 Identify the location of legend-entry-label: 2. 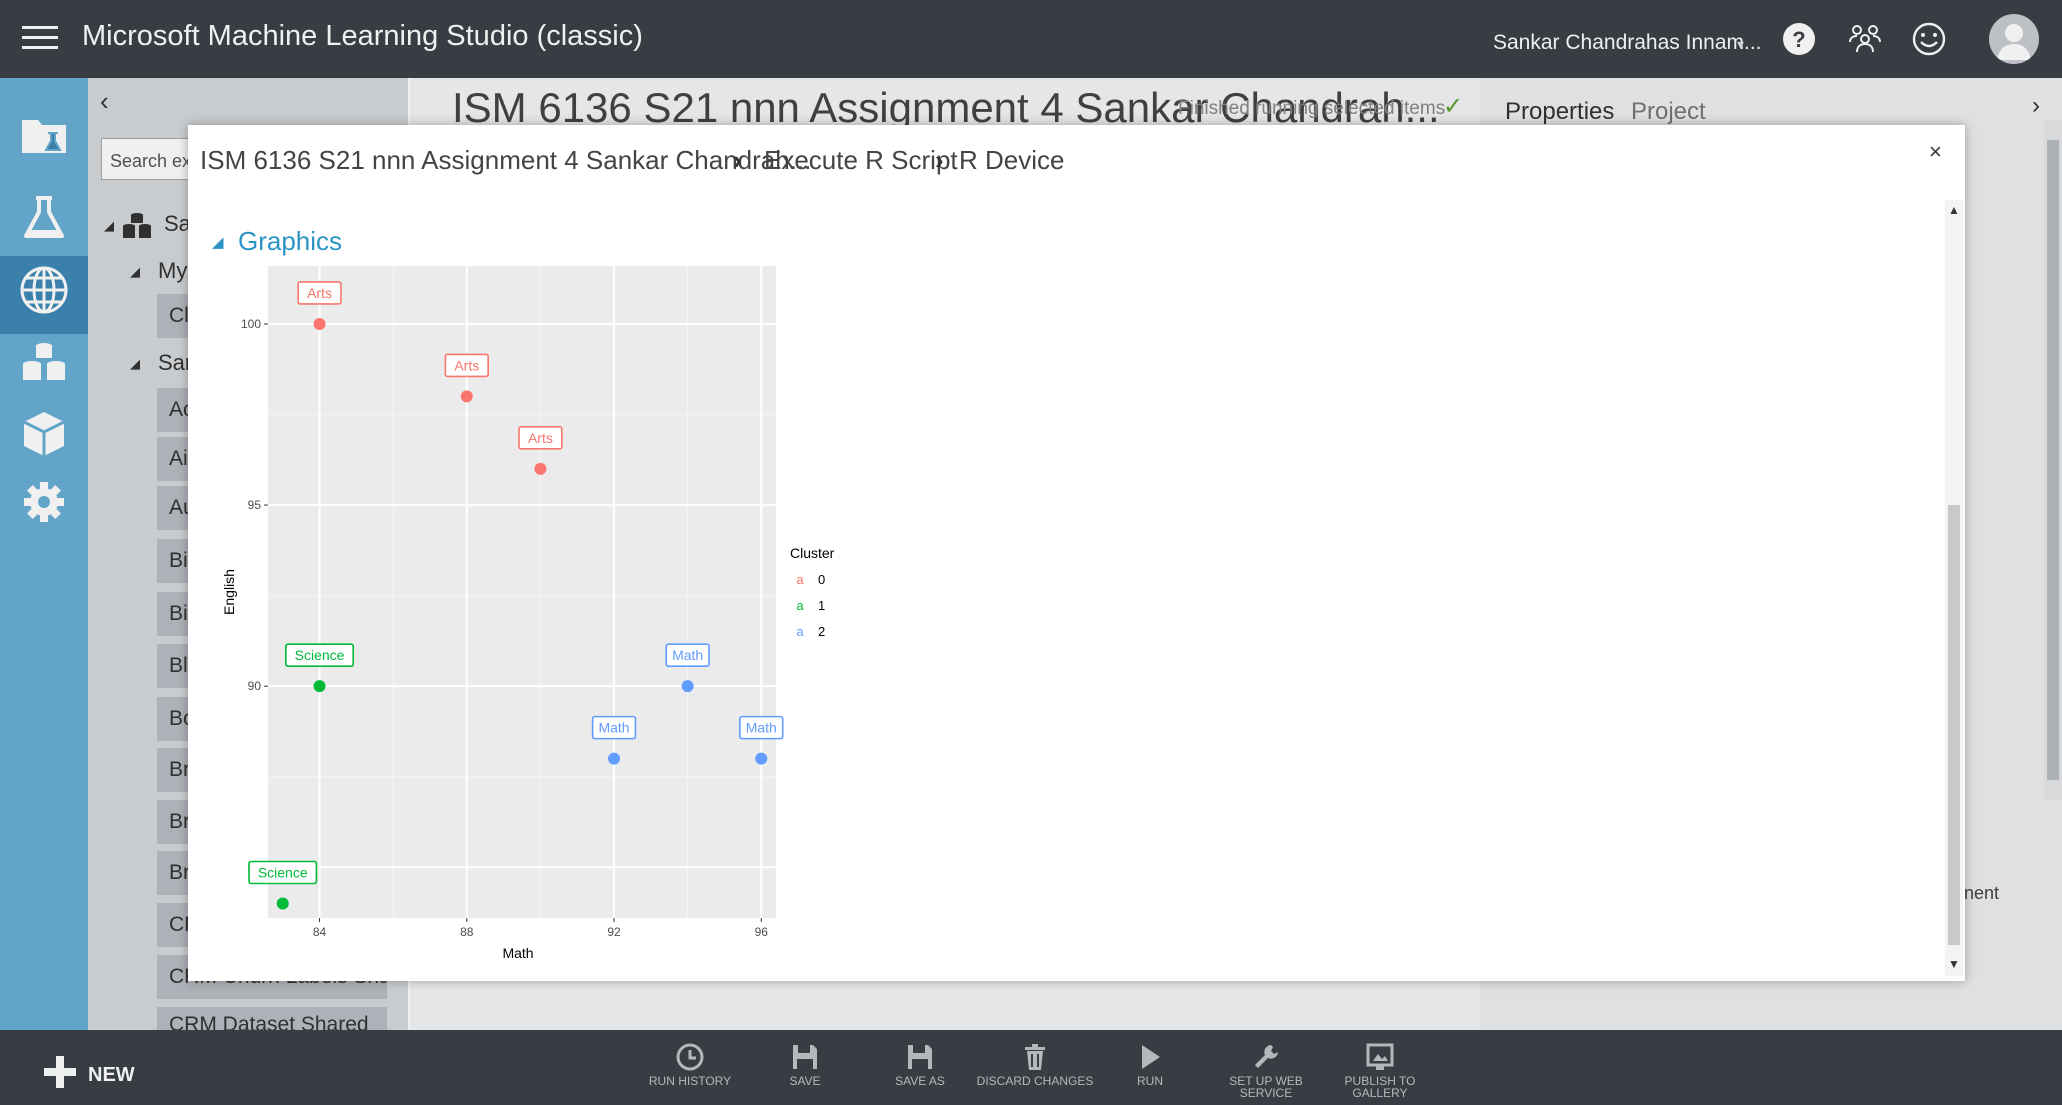
(821, 631).